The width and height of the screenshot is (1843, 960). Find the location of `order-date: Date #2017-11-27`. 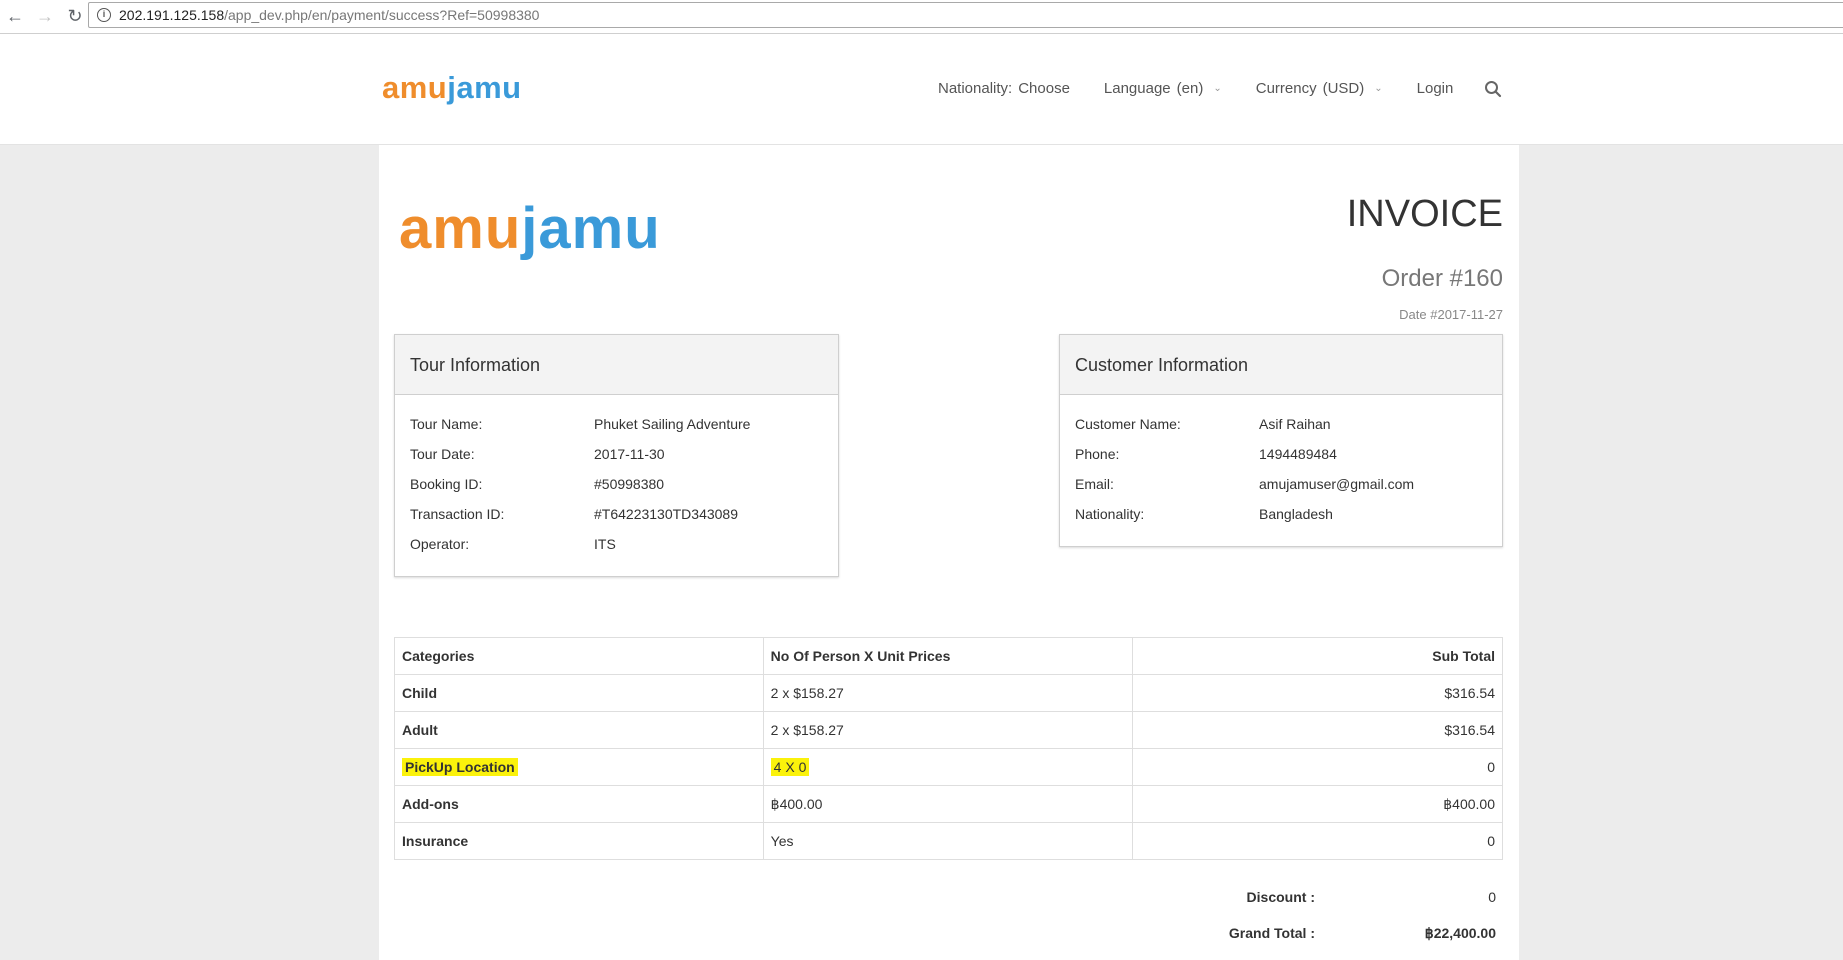

order-date: Date #2017-11-27 is located at coordinates (1451, 314).